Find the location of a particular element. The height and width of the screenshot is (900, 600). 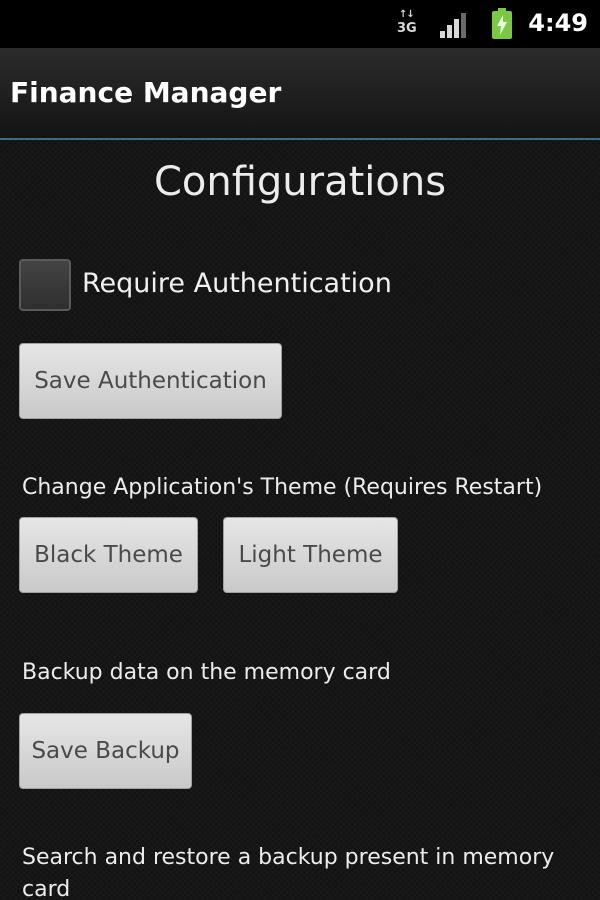

light-theme-button: Light Theme is located at coordinates (310, 555).